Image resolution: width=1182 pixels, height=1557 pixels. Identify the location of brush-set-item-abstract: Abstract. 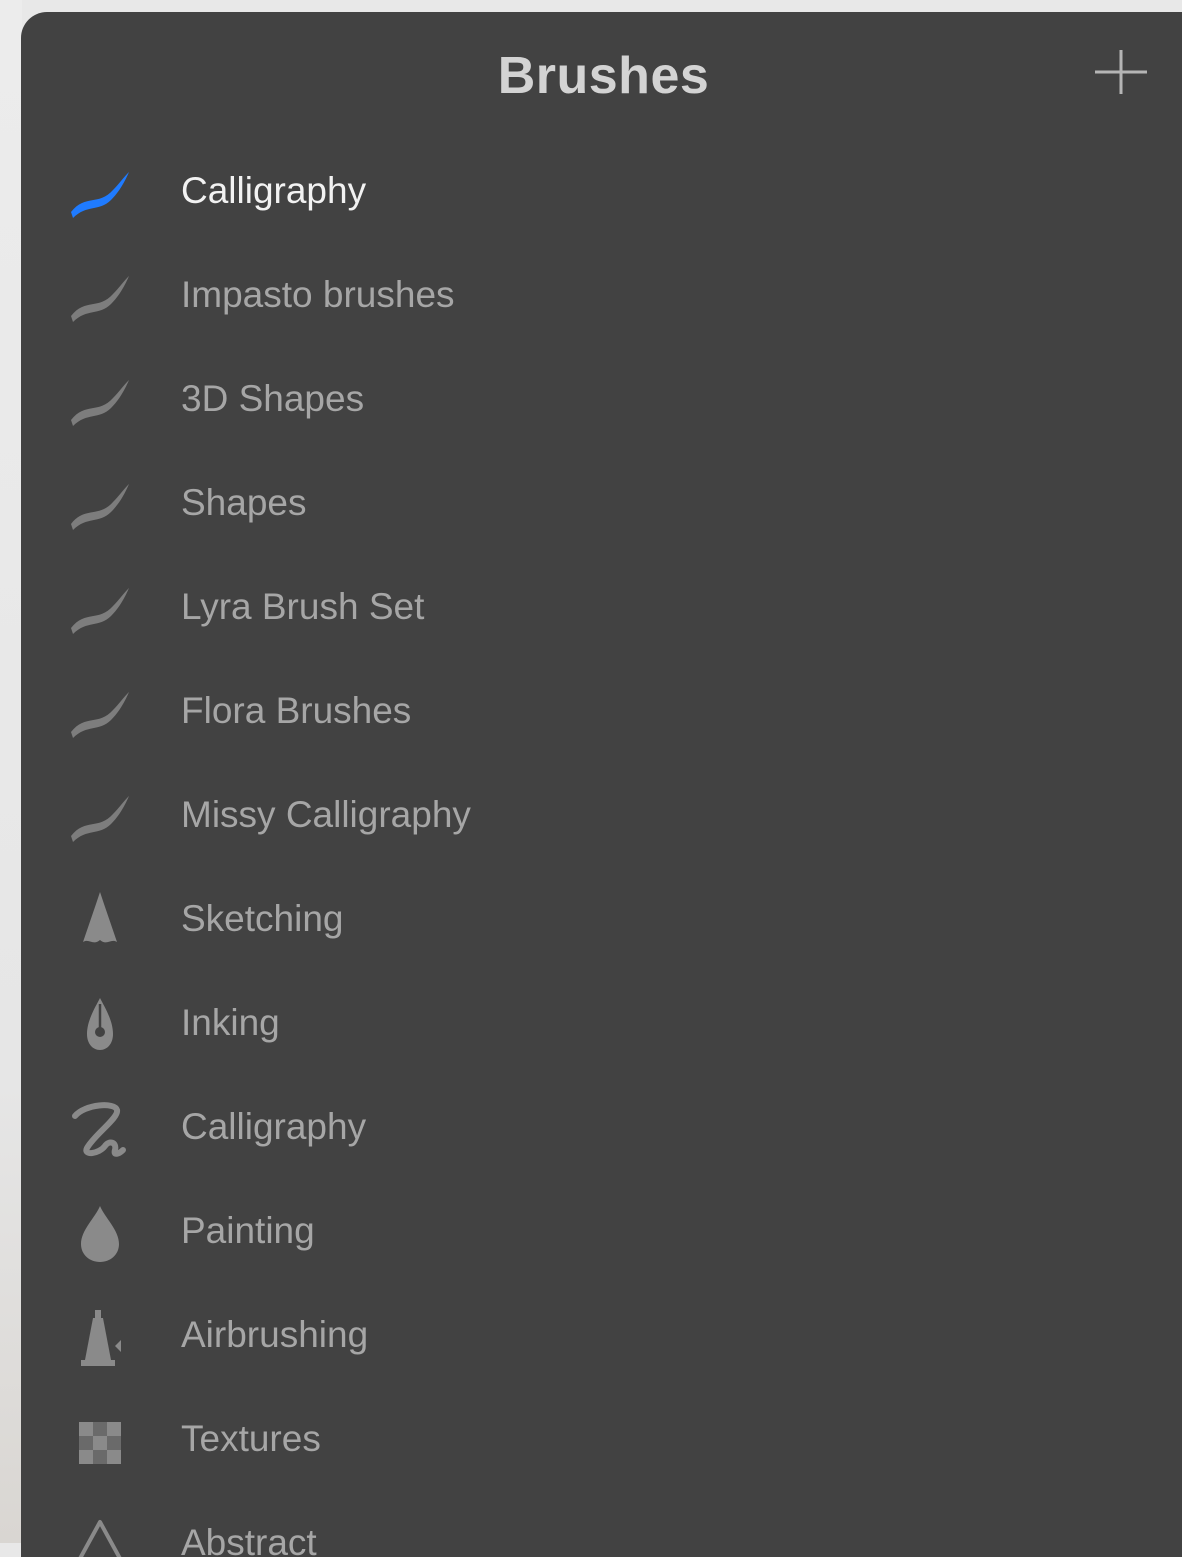
(601, 1525).